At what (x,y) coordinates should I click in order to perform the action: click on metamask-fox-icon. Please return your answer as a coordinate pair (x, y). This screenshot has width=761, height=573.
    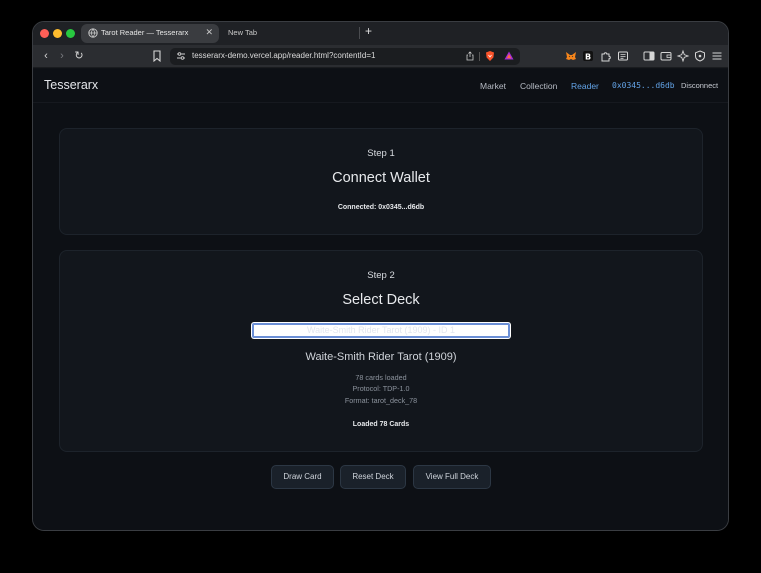
    Looking at the image, I should click on (571, 56).